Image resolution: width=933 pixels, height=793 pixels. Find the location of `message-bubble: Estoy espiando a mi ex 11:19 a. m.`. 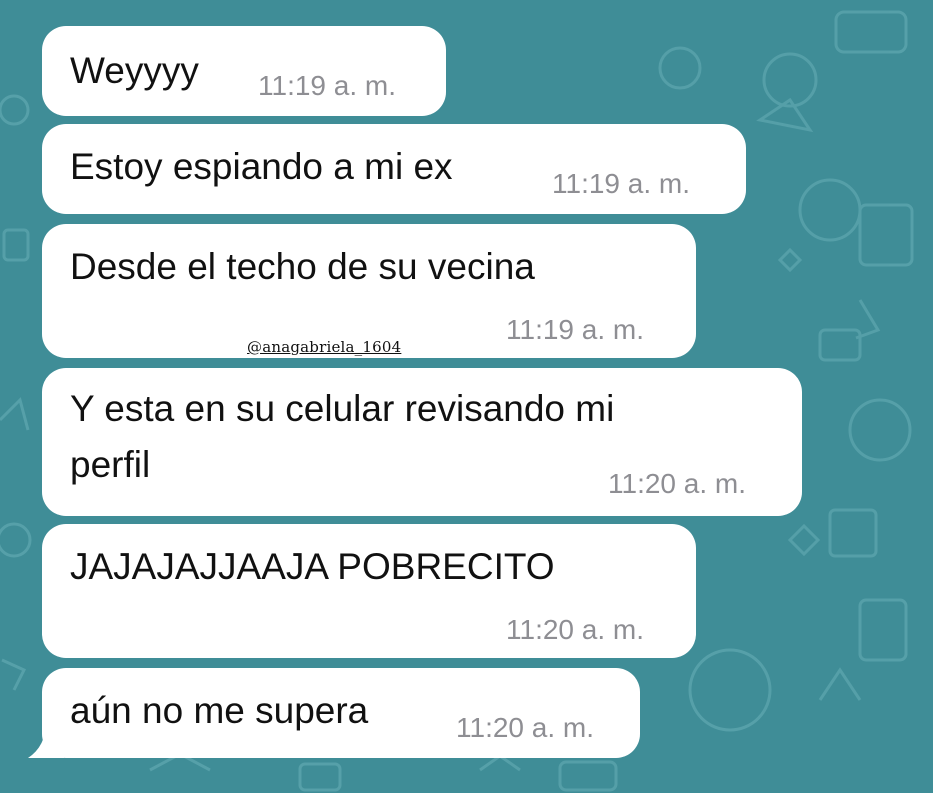

message-bubble: Estoy espiando a mi ex 11:19 a. m. is located at coordinates (394, 169).